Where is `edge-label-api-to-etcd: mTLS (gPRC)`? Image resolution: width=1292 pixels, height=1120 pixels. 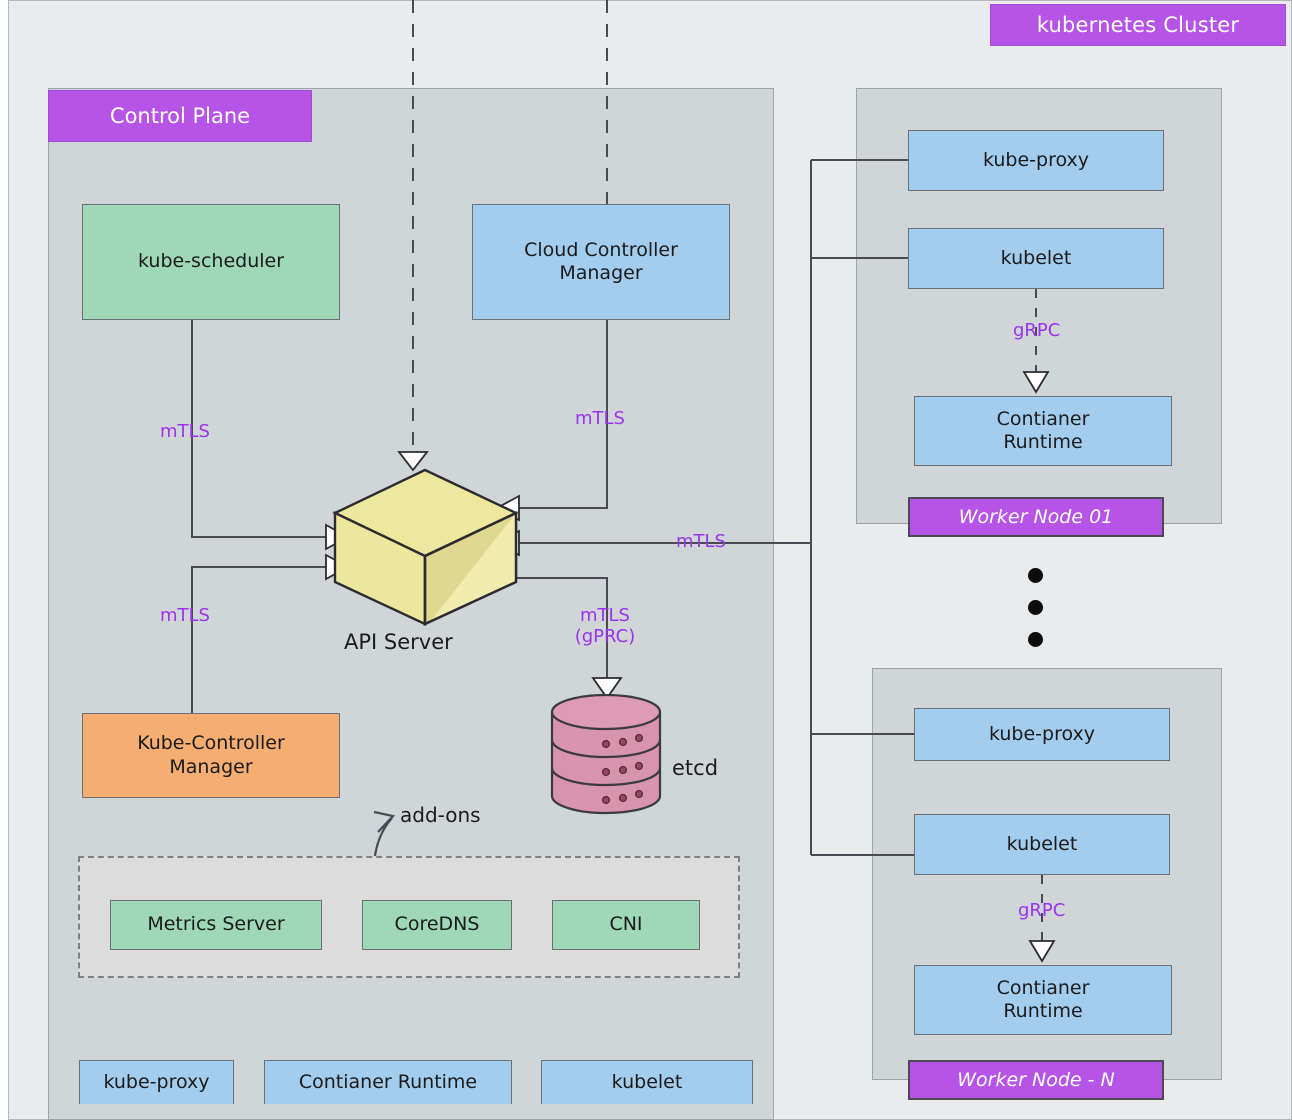 edge-label-api-to-etcd: mTLS (gPRC) is located at coordinates (605, 626).